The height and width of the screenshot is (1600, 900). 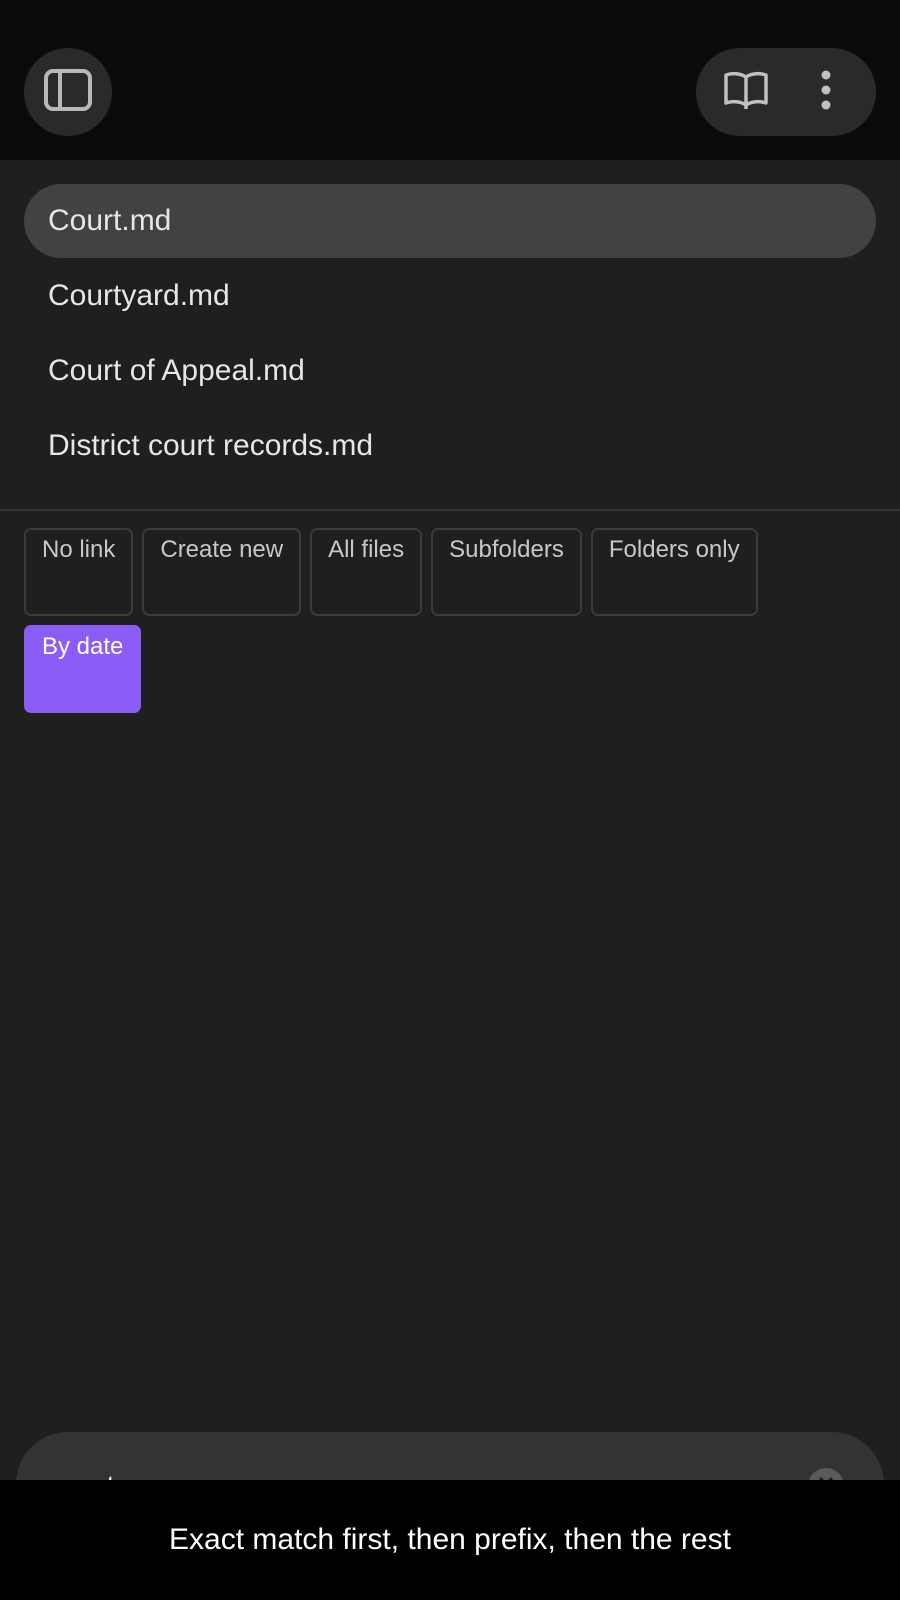 I want to click on reading-view-button, so click(x=746, y=92).